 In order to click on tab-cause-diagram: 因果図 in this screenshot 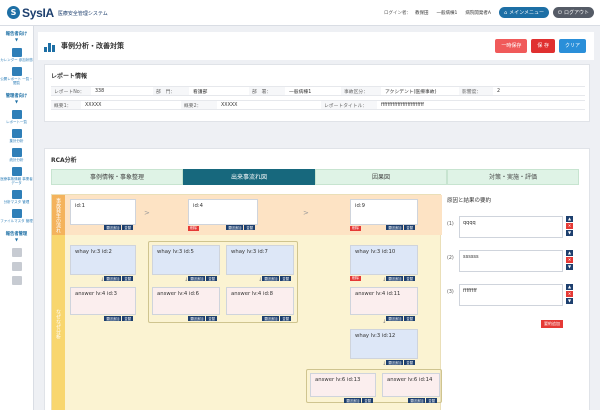, I will do `click(381, 177)`.